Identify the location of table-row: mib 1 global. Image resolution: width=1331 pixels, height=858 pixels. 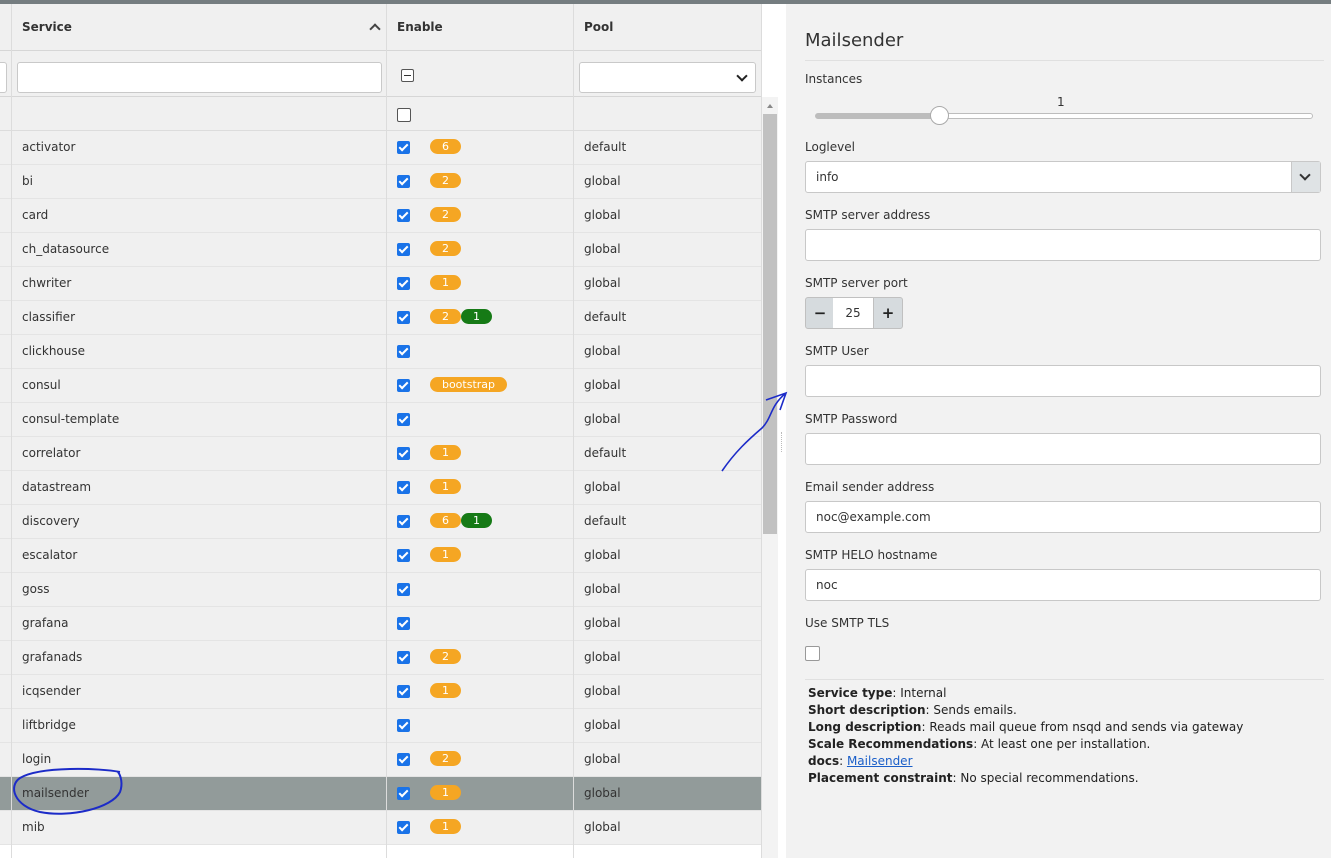
(381, 828).